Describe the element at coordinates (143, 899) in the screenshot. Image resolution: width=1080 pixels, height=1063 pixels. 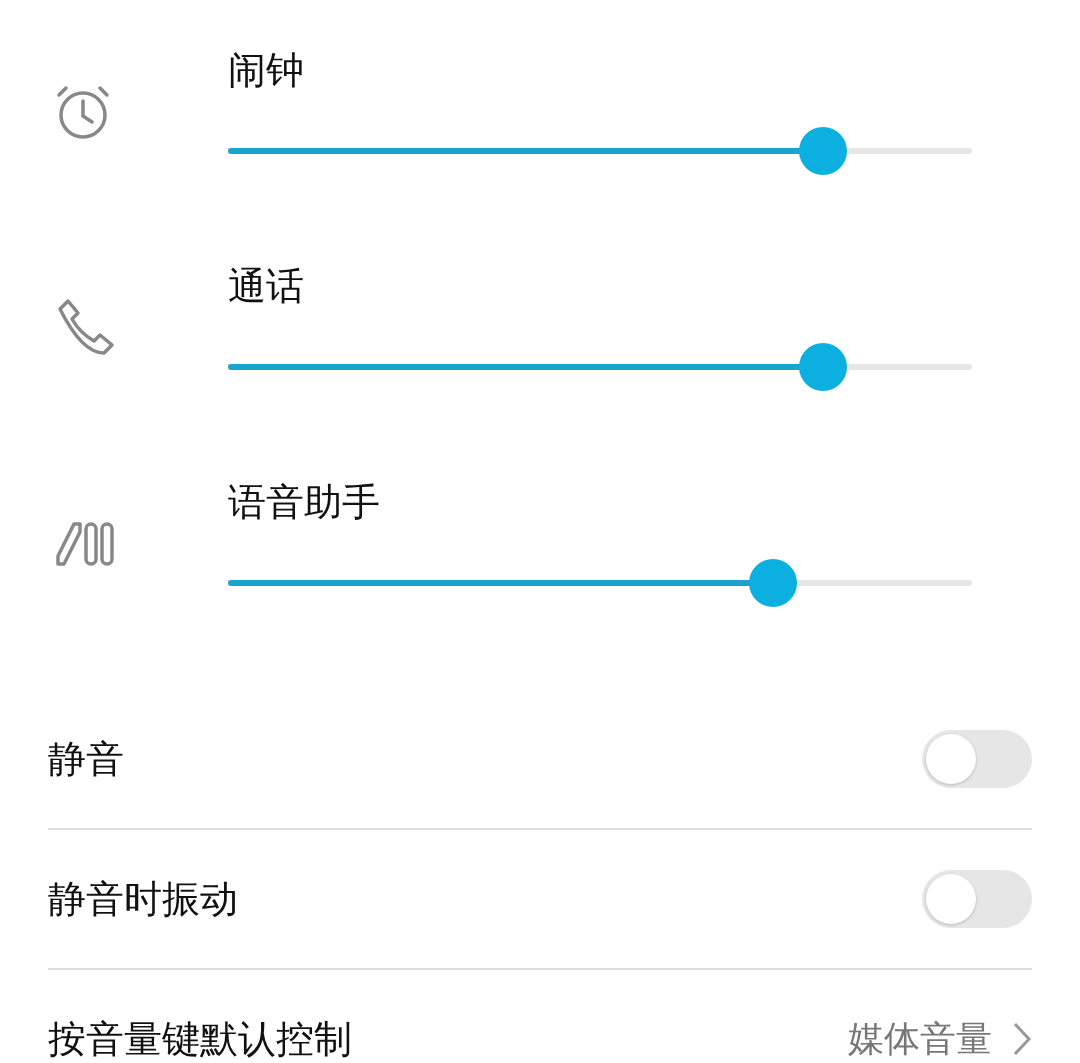
I see `setting-label: 静音时振动` at that location.